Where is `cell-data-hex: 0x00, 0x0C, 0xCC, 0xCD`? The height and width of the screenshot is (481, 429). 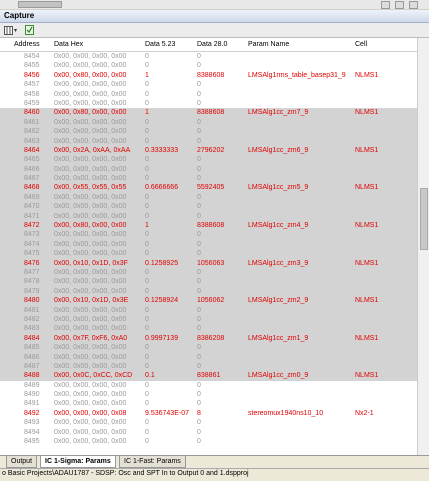
cell-data-hex: 0x00, 0x0C, 0xCC, 0xCD is located at coordinates (93, 376).